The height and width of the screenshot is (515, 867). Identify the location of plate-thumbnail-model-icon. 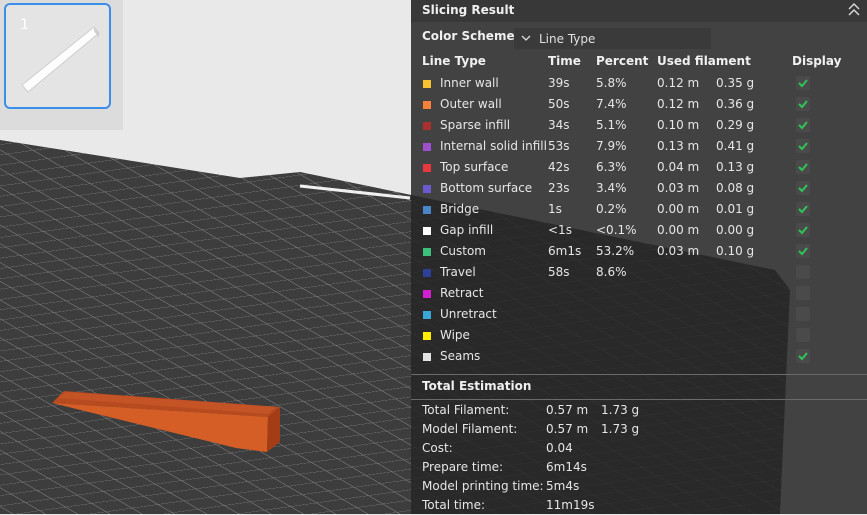
(60, 59).